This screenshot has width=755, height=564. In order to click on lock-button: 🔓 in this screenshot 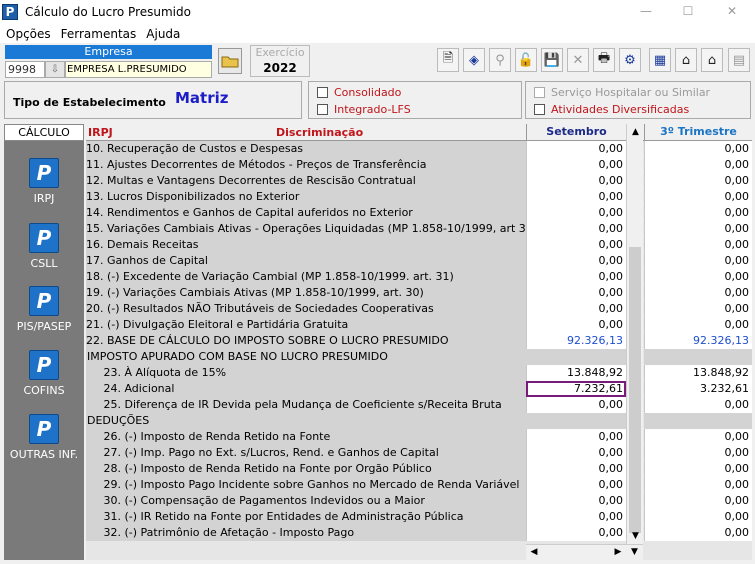, I will do `click(526, 60)`.